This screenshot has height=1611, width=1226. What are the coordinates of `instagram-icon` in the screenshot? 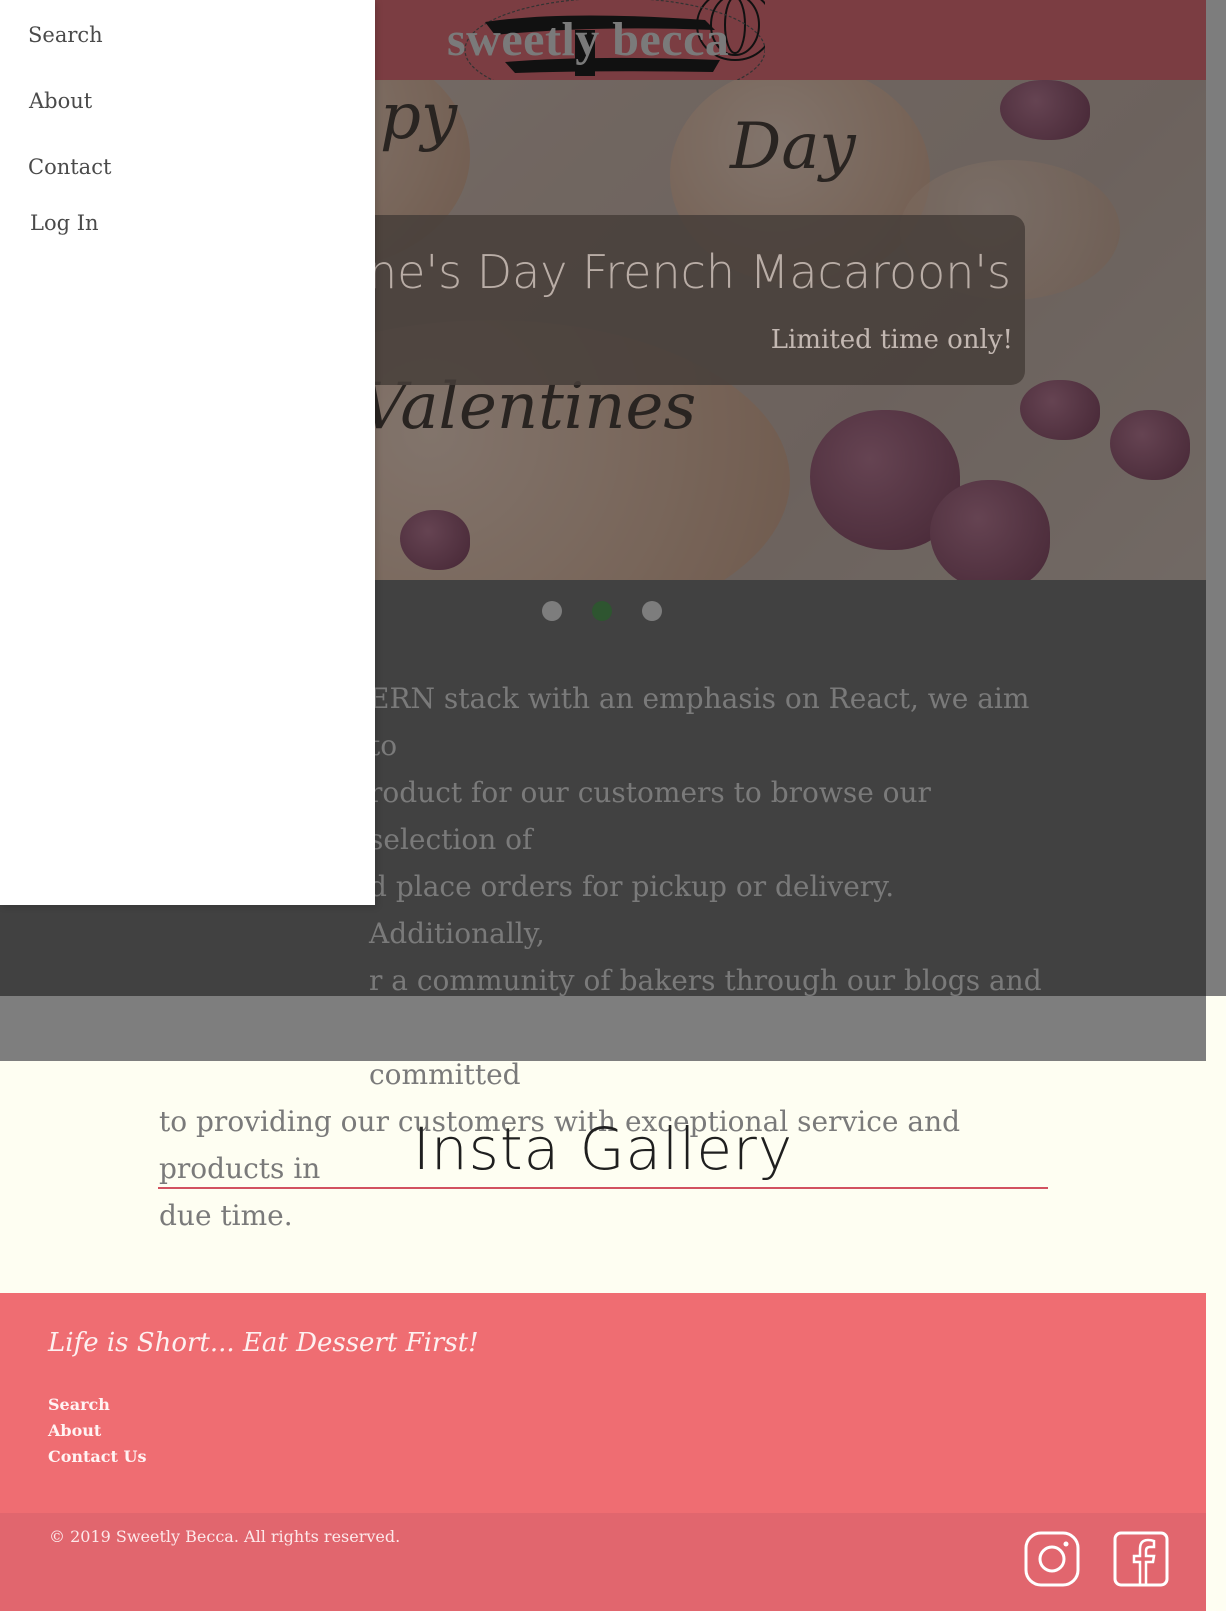 It's located at (1052, 1559).